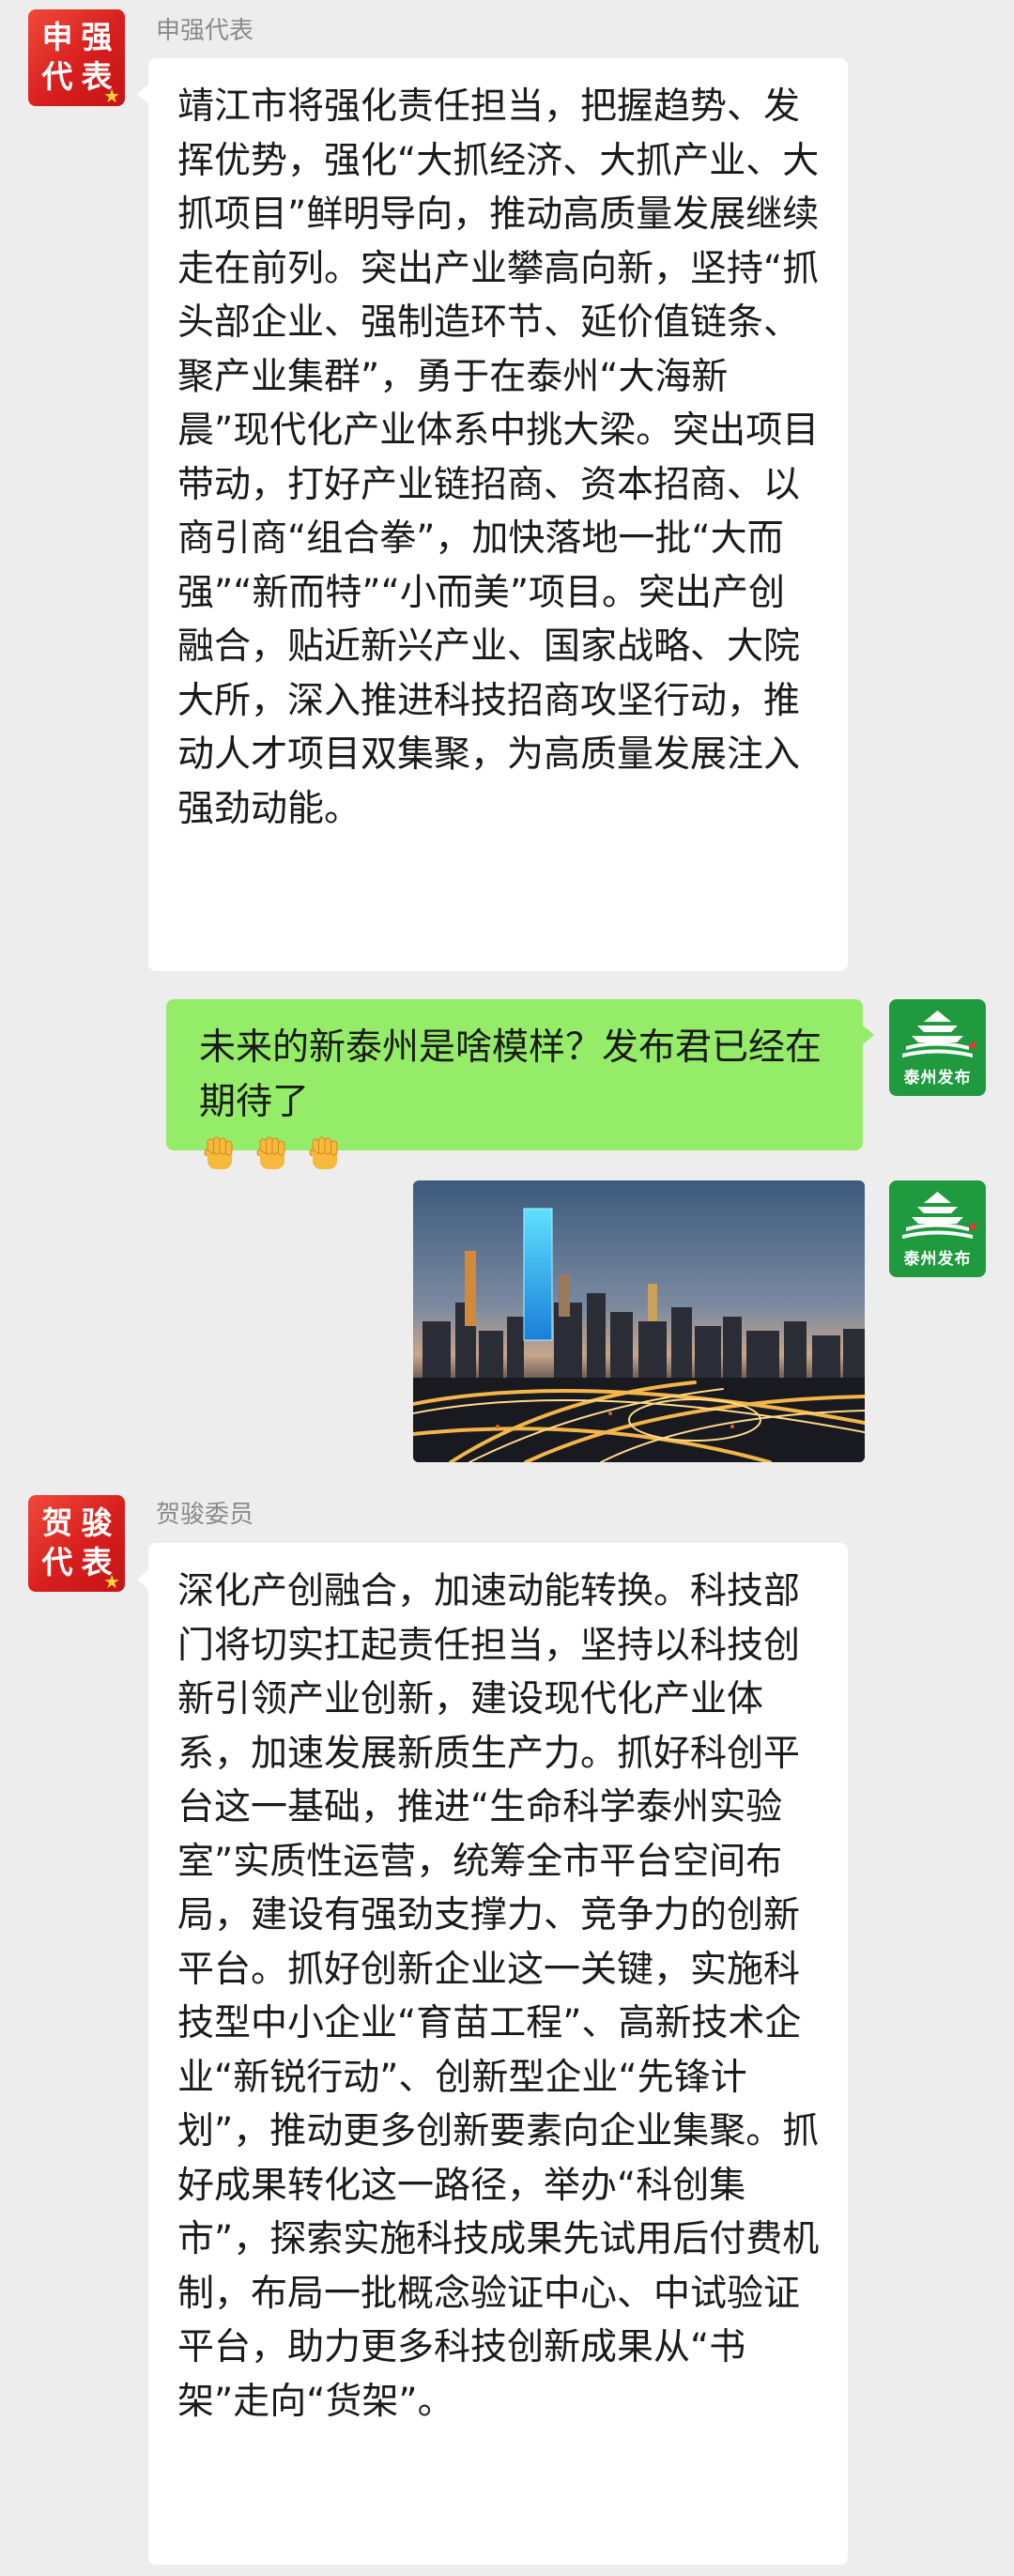 The width and height of the screenshot is (1014, 2576). I want to click on city-night-photo, so click(639, 1321).